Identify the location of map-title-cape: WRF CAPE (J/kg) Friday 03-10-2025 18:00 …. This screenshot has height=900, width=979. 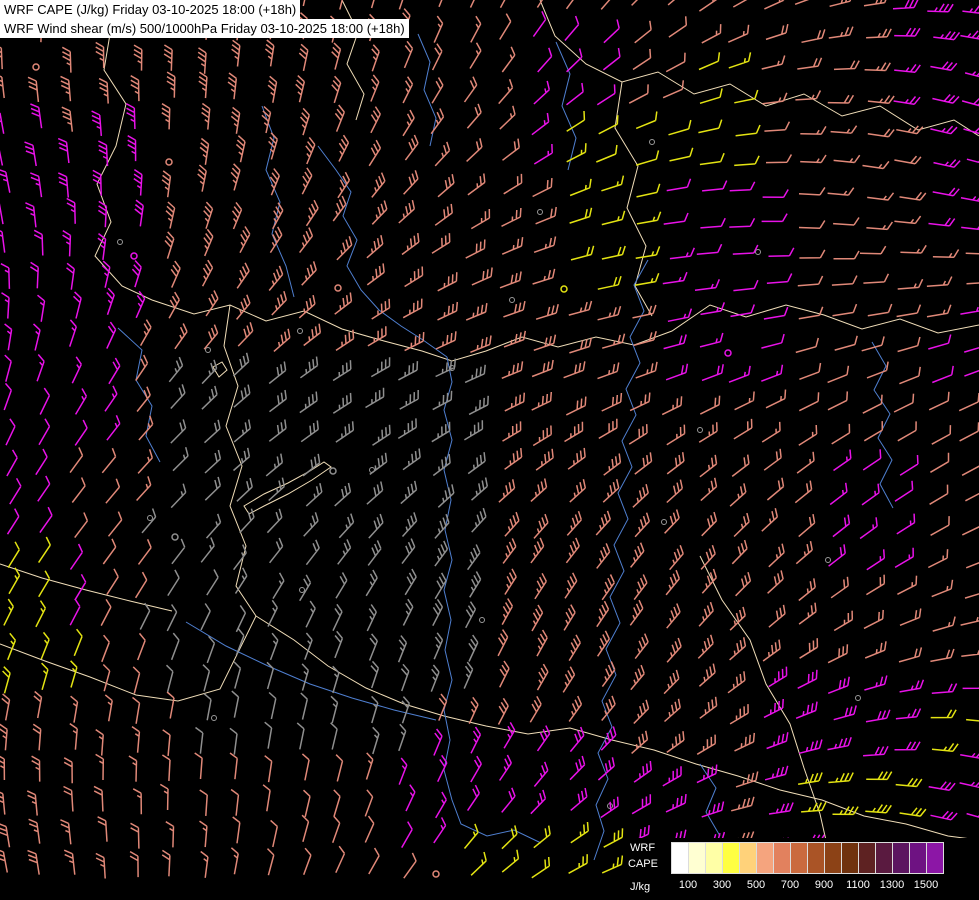
(150, 9).